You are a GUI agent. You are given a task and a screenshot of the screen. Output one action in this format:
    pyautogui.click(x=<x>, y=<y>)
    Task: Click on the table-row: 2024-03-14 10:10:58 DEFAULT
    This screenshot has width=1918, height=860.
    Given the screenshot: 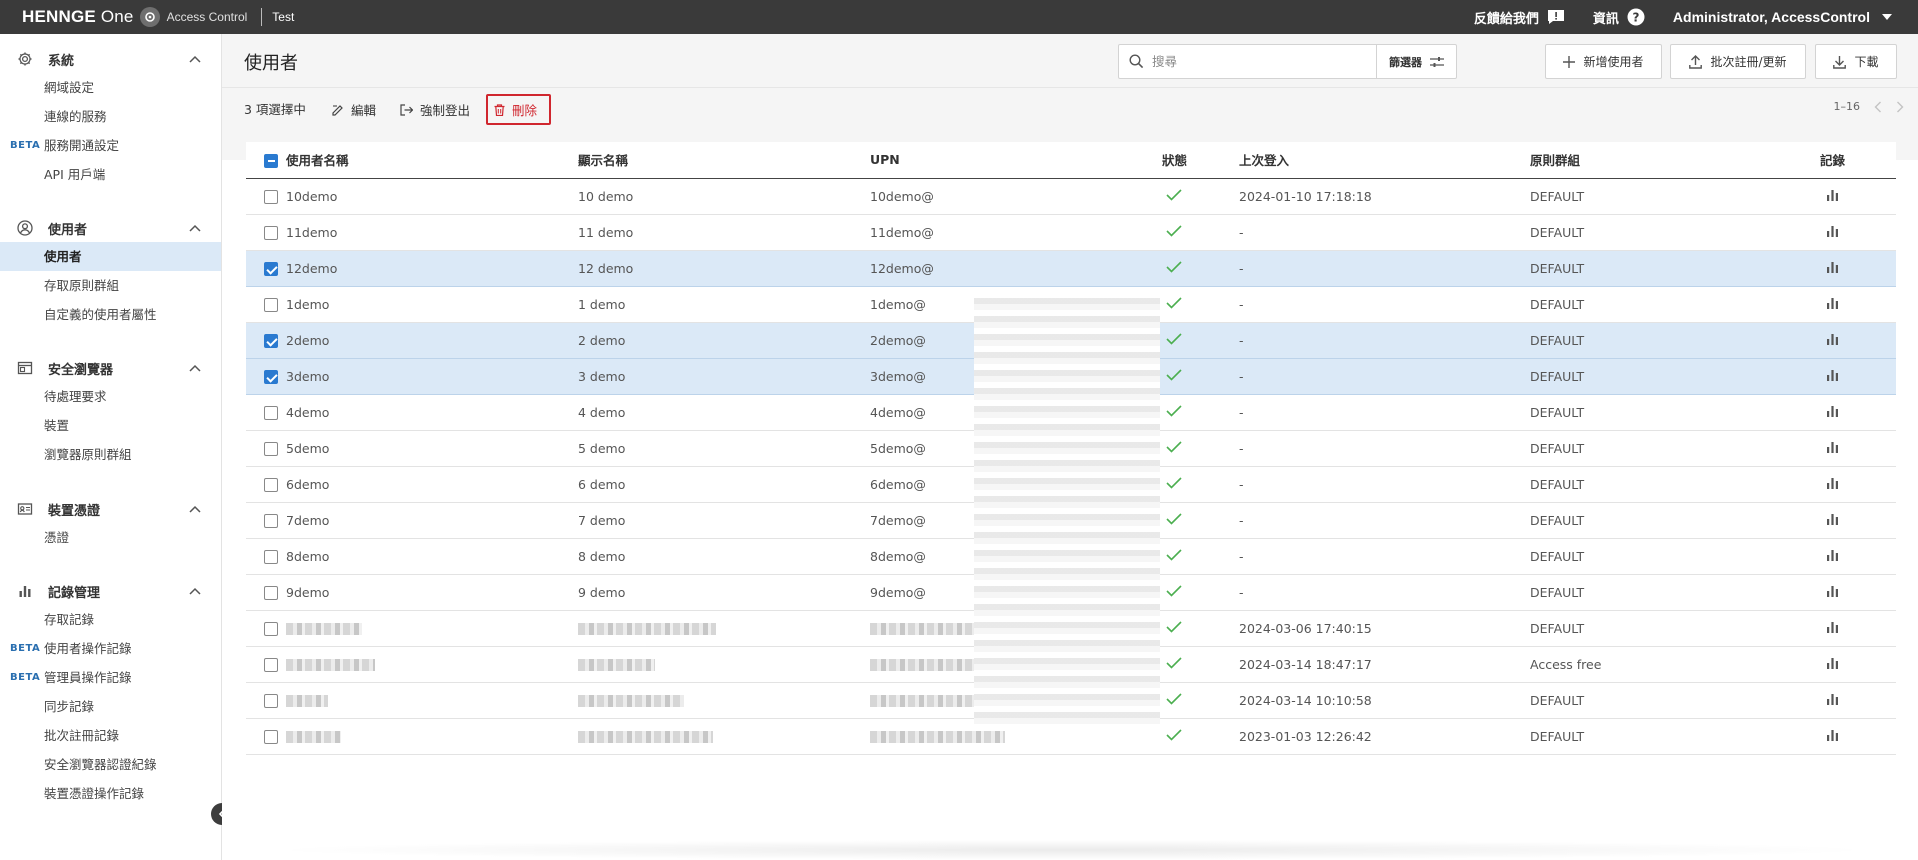 What is the action you would take?
    pyautogui.click(x=1071, y=700)
    